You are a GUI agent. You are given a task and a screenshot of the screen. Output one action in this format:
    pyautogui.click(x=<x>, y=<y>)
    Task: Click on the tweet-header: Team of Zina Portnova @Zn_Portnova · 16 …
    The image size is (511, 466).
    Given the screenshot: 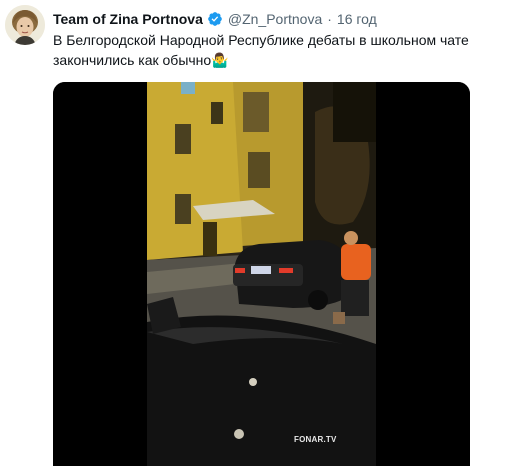 What is the action you would take?
    pyautogui.click(x=215, y=19)
    